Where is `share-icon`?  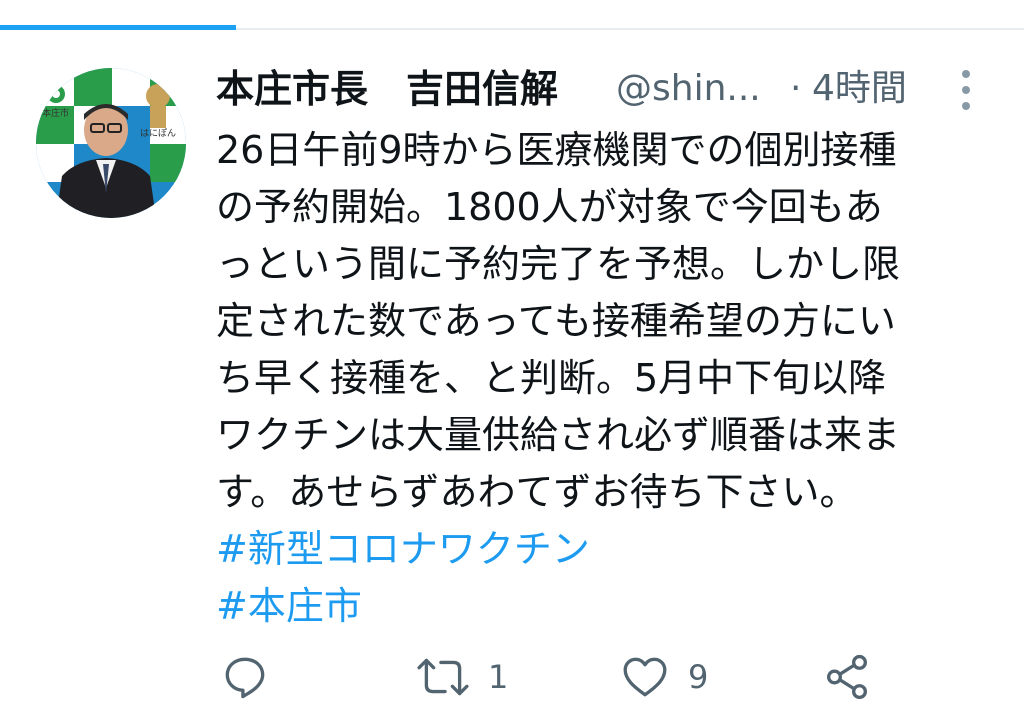 share-icon is located at coordinates (847, 677).